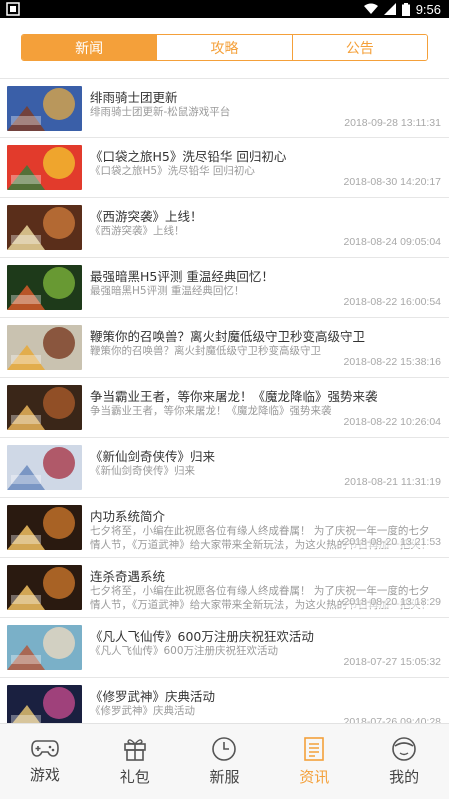 Image resolution: width=449 pixels, height=799 pixels. What do you see at coordinates (314, 761) in the screenshot?
I see `nav-news: 资讯` at bounding box center [314, 761].